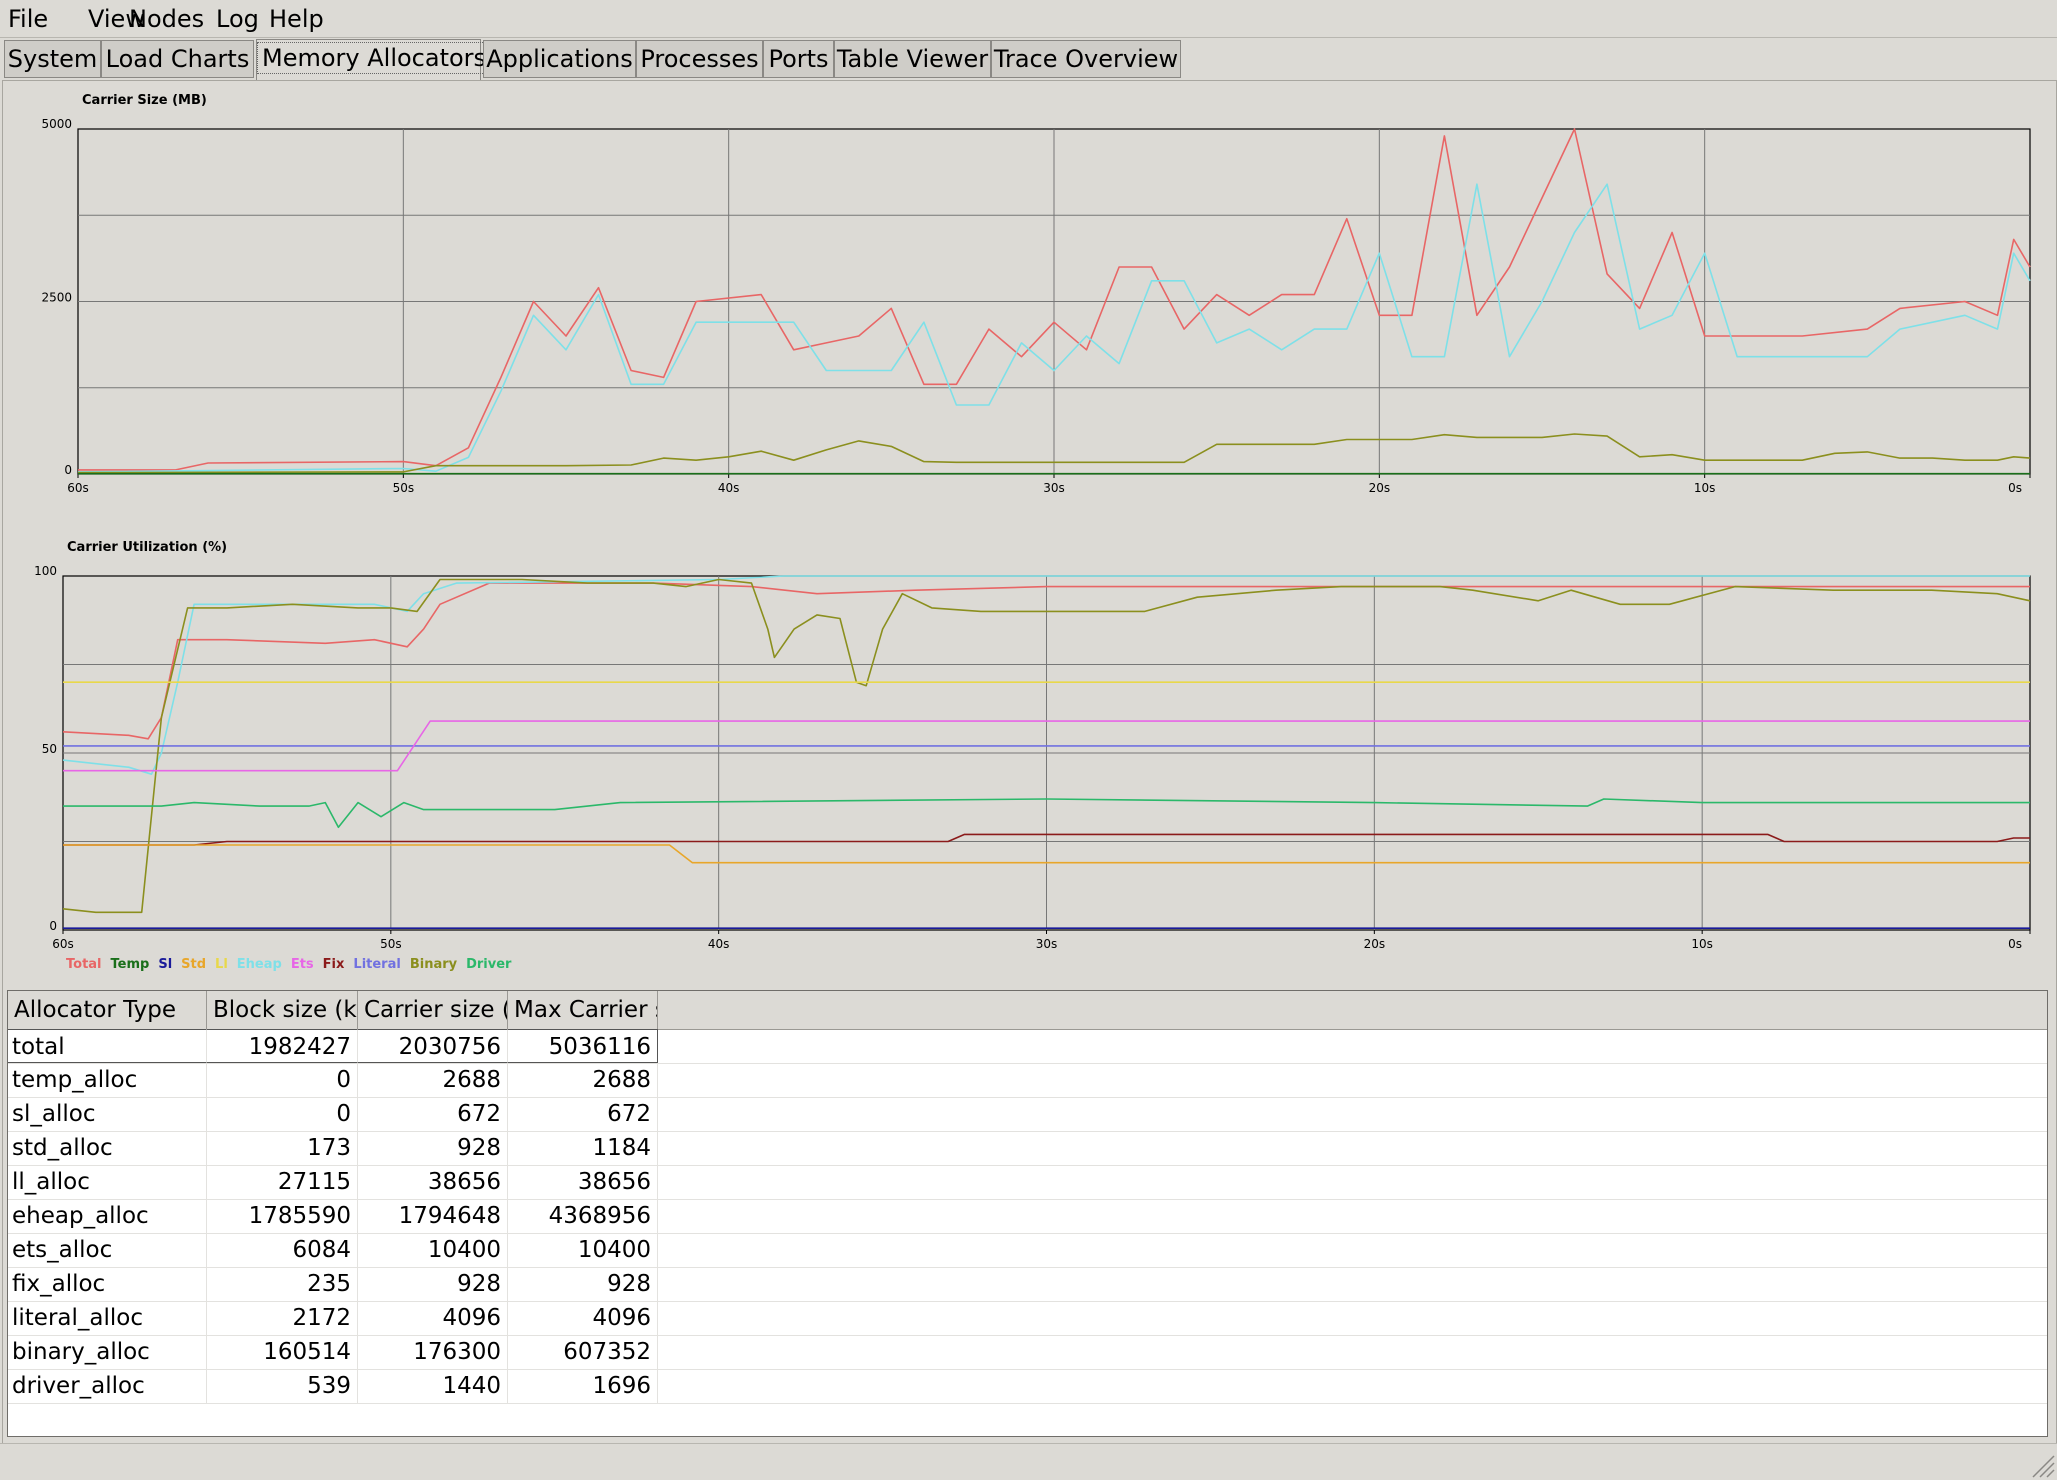 The height and width of the screenshot is (1480, 2057). What do you see at coordinates (583, 1386) in the screenshot?
I see `value-cell: 1696` at bounding box center [583, 1386].